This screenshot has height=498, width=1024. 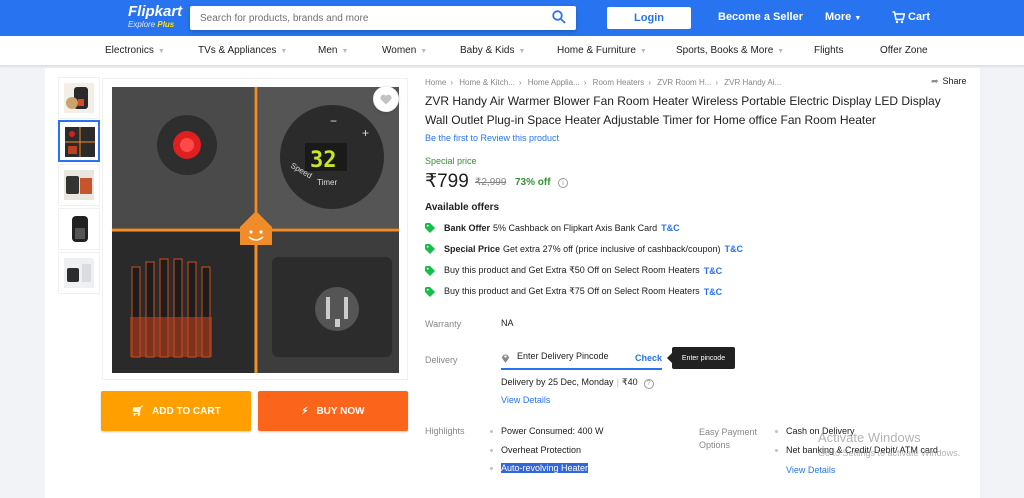 What do you see at coordinates (525, 400) in the screenshot?
I see `delivery-view-details-link: View Details` at bounding box center [525, 400].